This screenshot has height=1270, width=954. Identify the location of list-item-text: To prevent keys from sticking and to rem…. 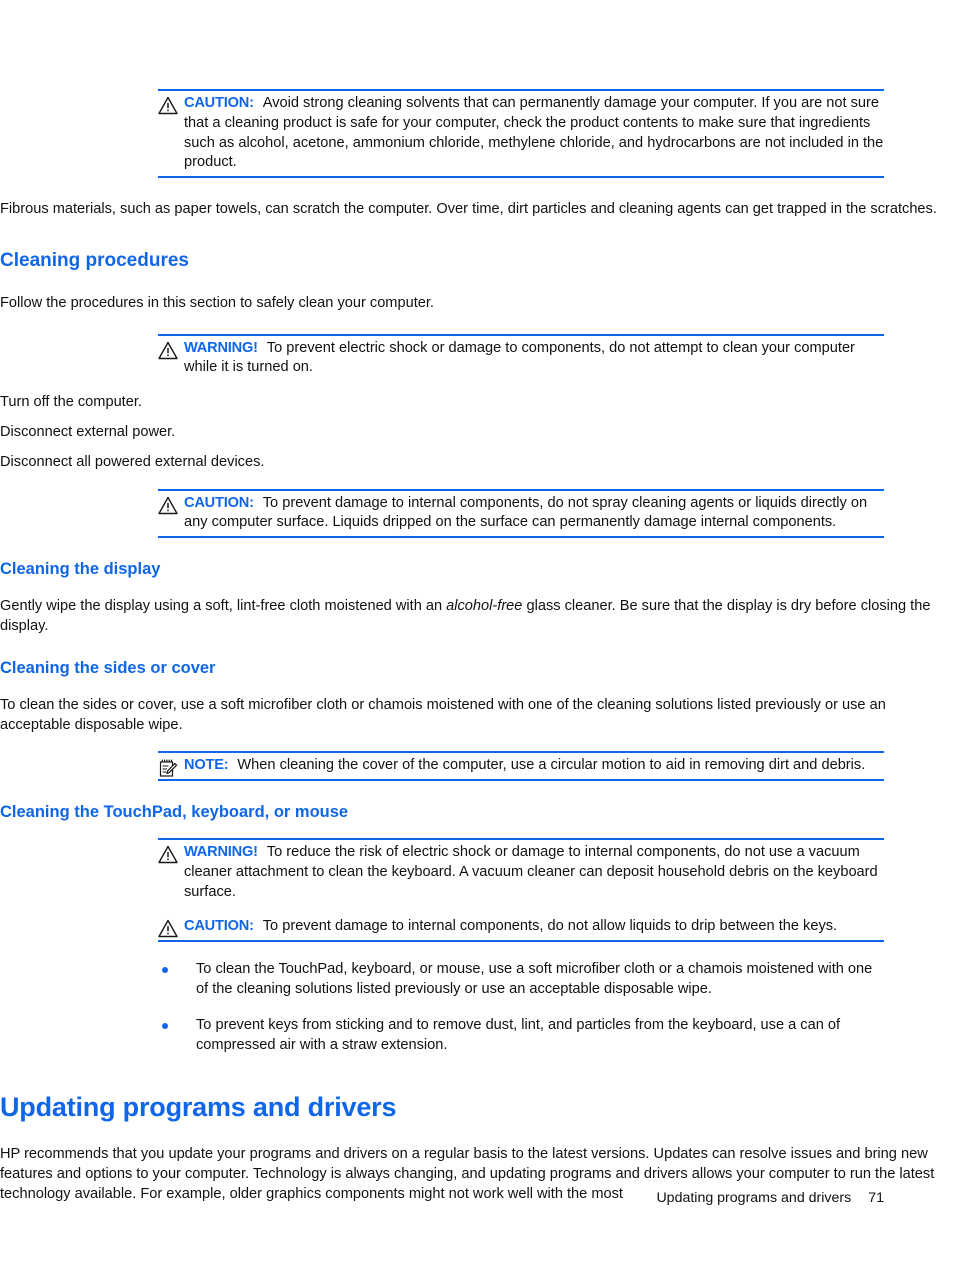
(518, 1034).